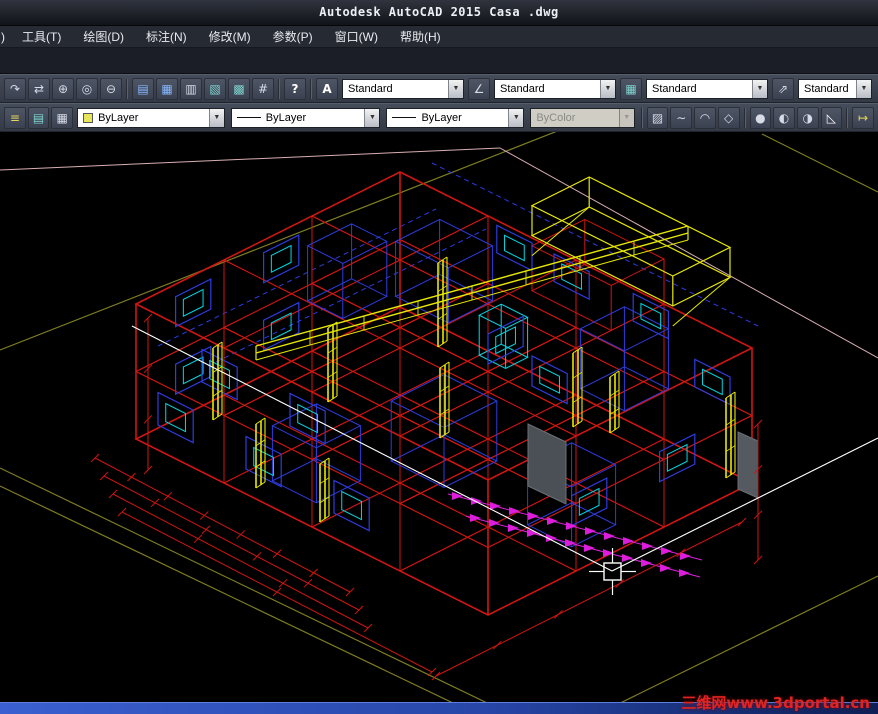 The height and width of the screenshot is (714, 878). I want to click on table-style-value: Standard, so click(674, 88).